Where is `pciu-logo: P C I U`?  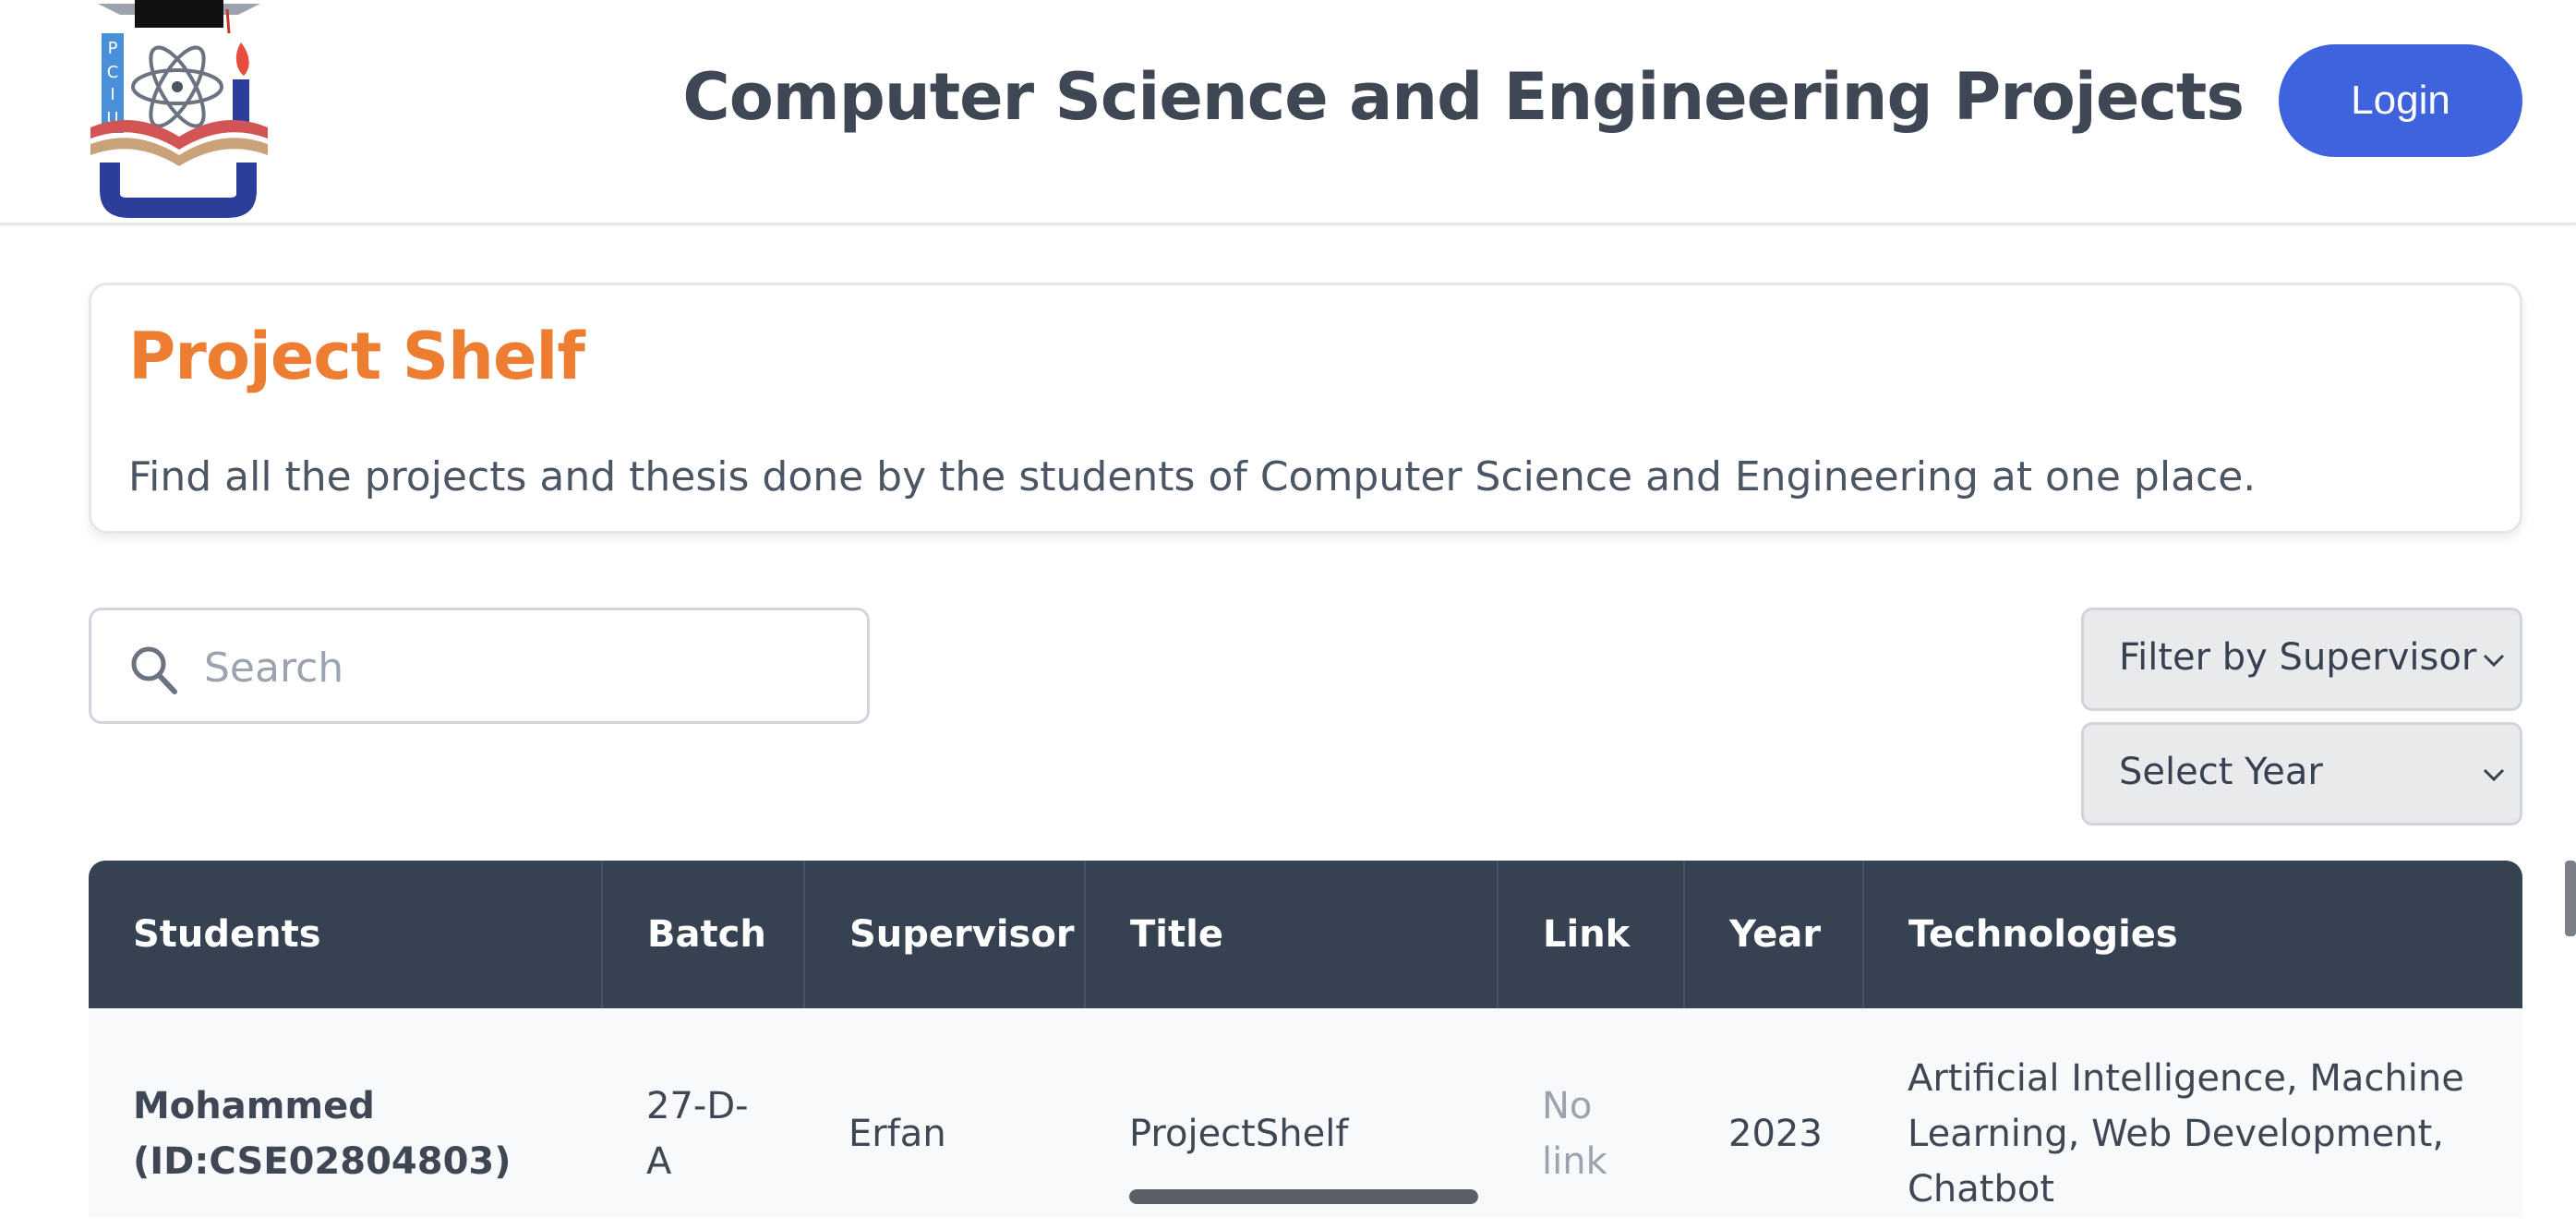
pciu-logo: P C I U is located at coordinates (179, 109).